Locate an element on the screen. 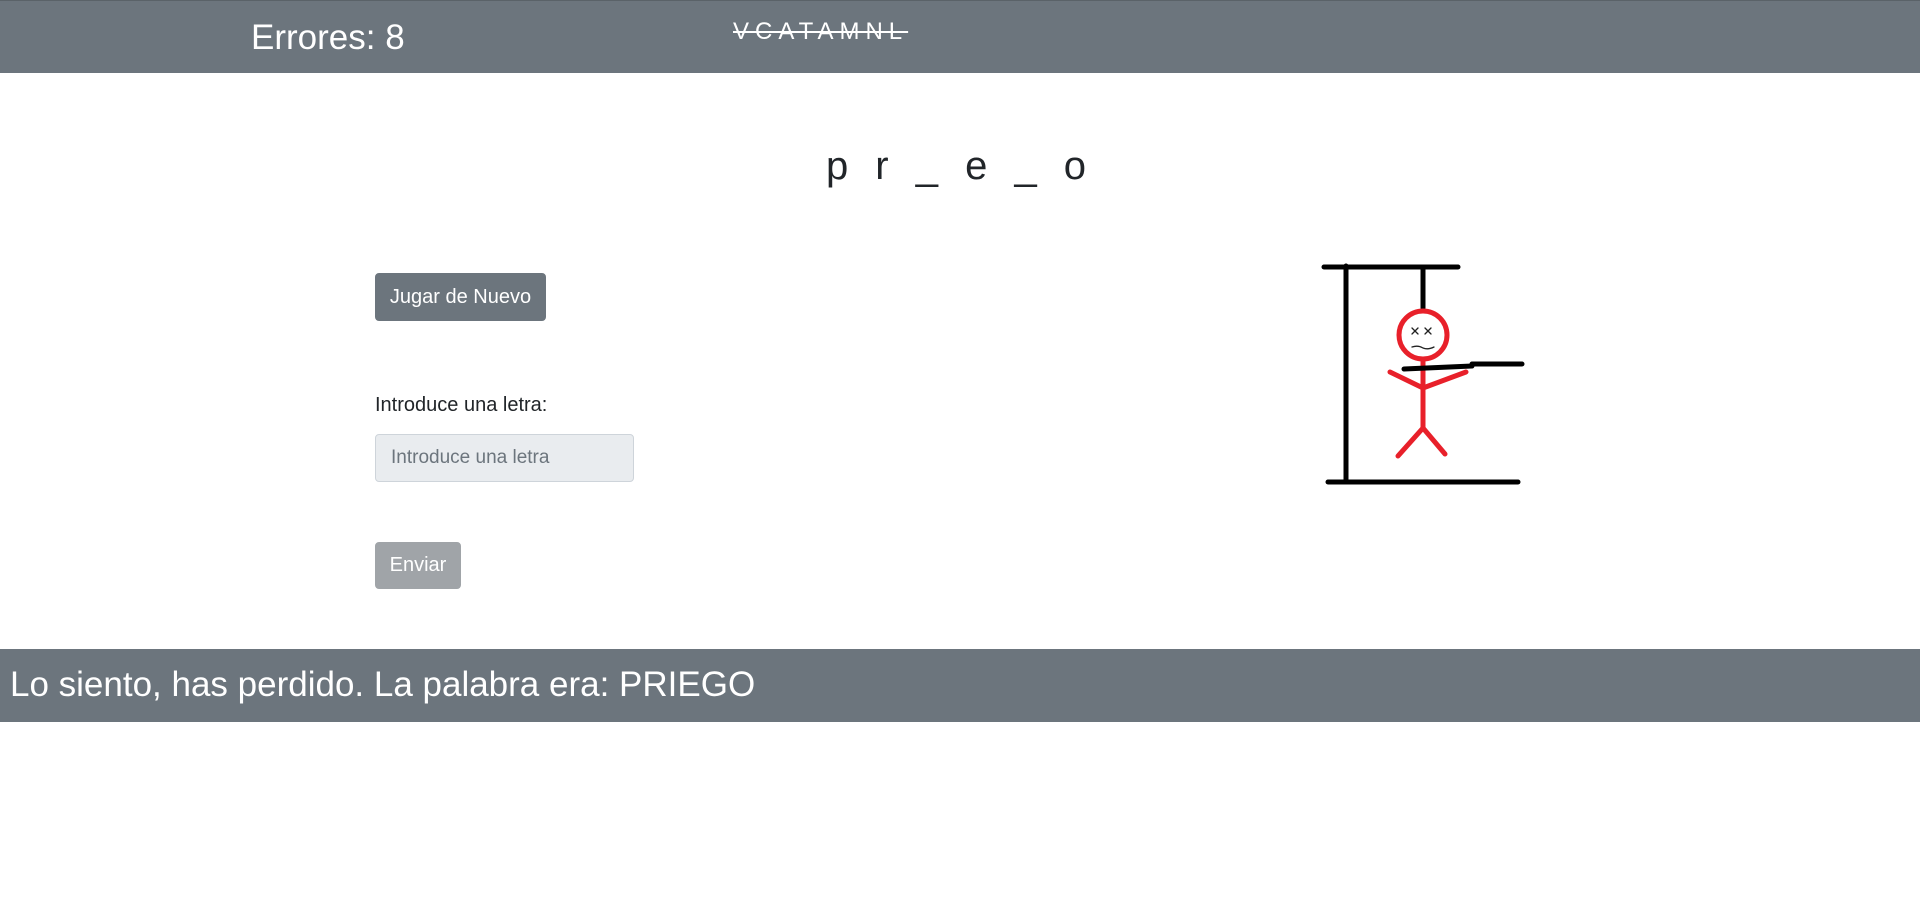  hangman-right-arm is located at coordinates (1444, 380).